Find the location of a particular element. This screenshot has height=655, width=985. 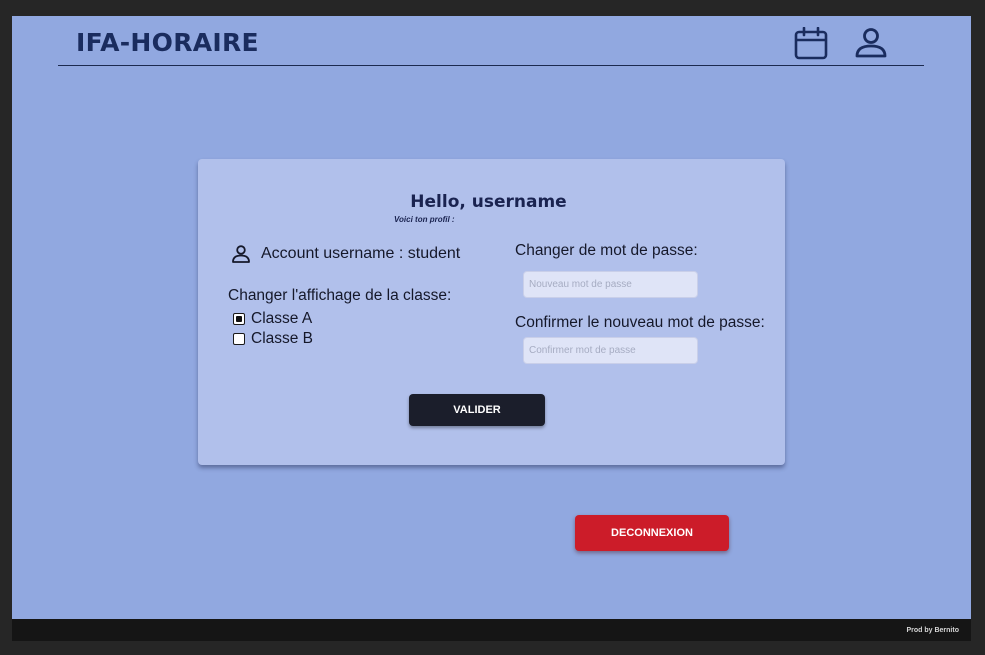

user-profile-icon is located at coordinates (871, 46).